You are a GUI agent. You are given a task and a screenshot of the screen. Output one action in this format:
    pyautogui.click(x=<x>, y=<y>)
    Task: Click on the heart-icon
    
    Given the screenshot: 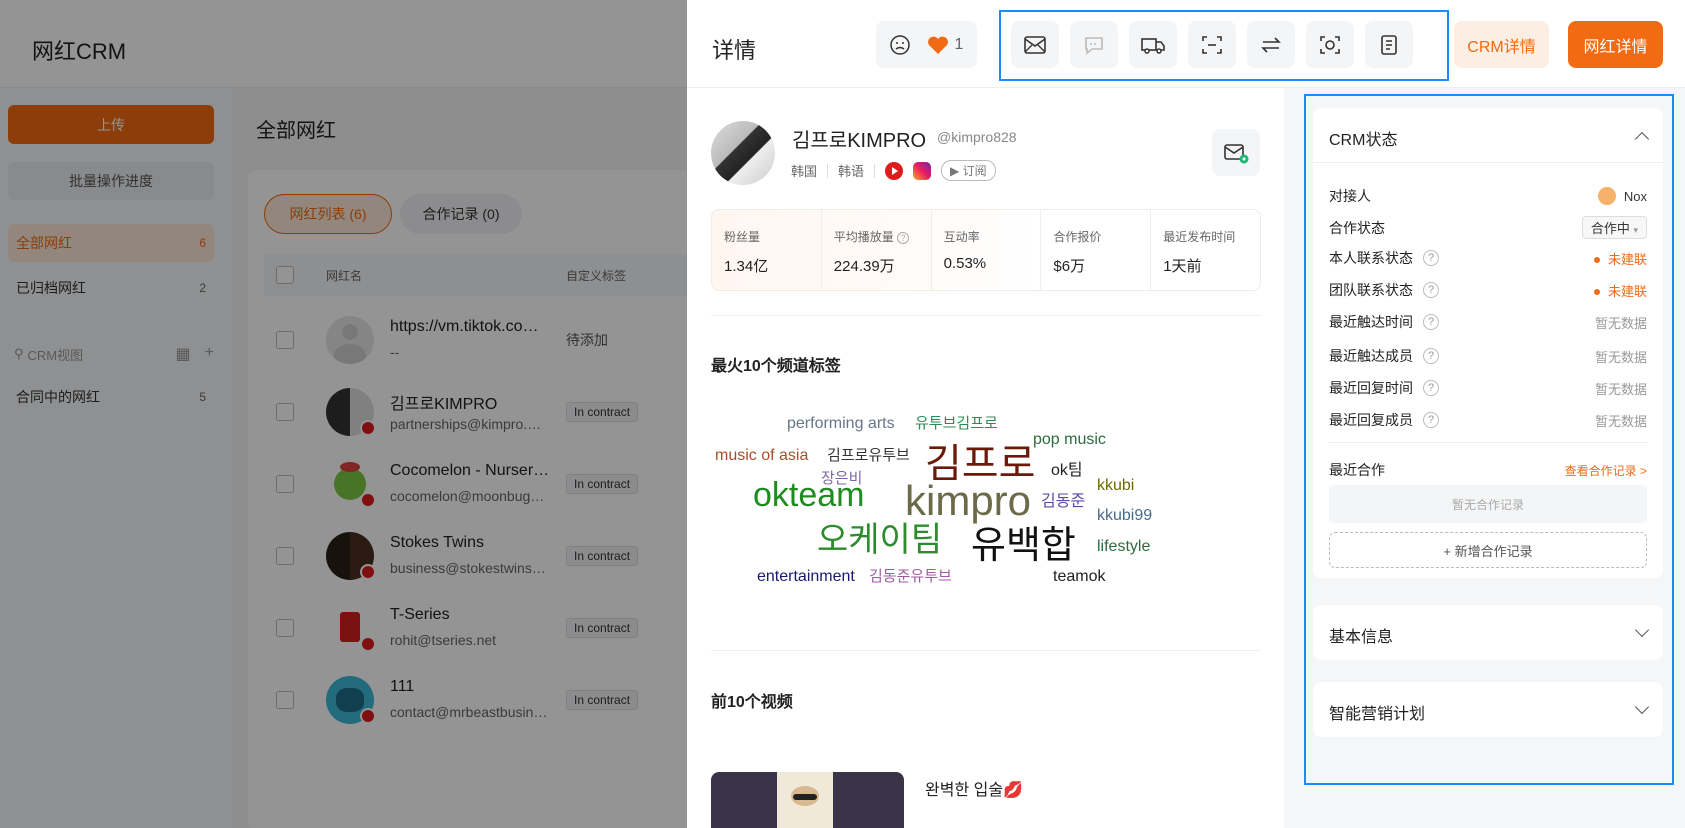 What is the action you would take?
    pyautogui.click(x=937, y=45)
    